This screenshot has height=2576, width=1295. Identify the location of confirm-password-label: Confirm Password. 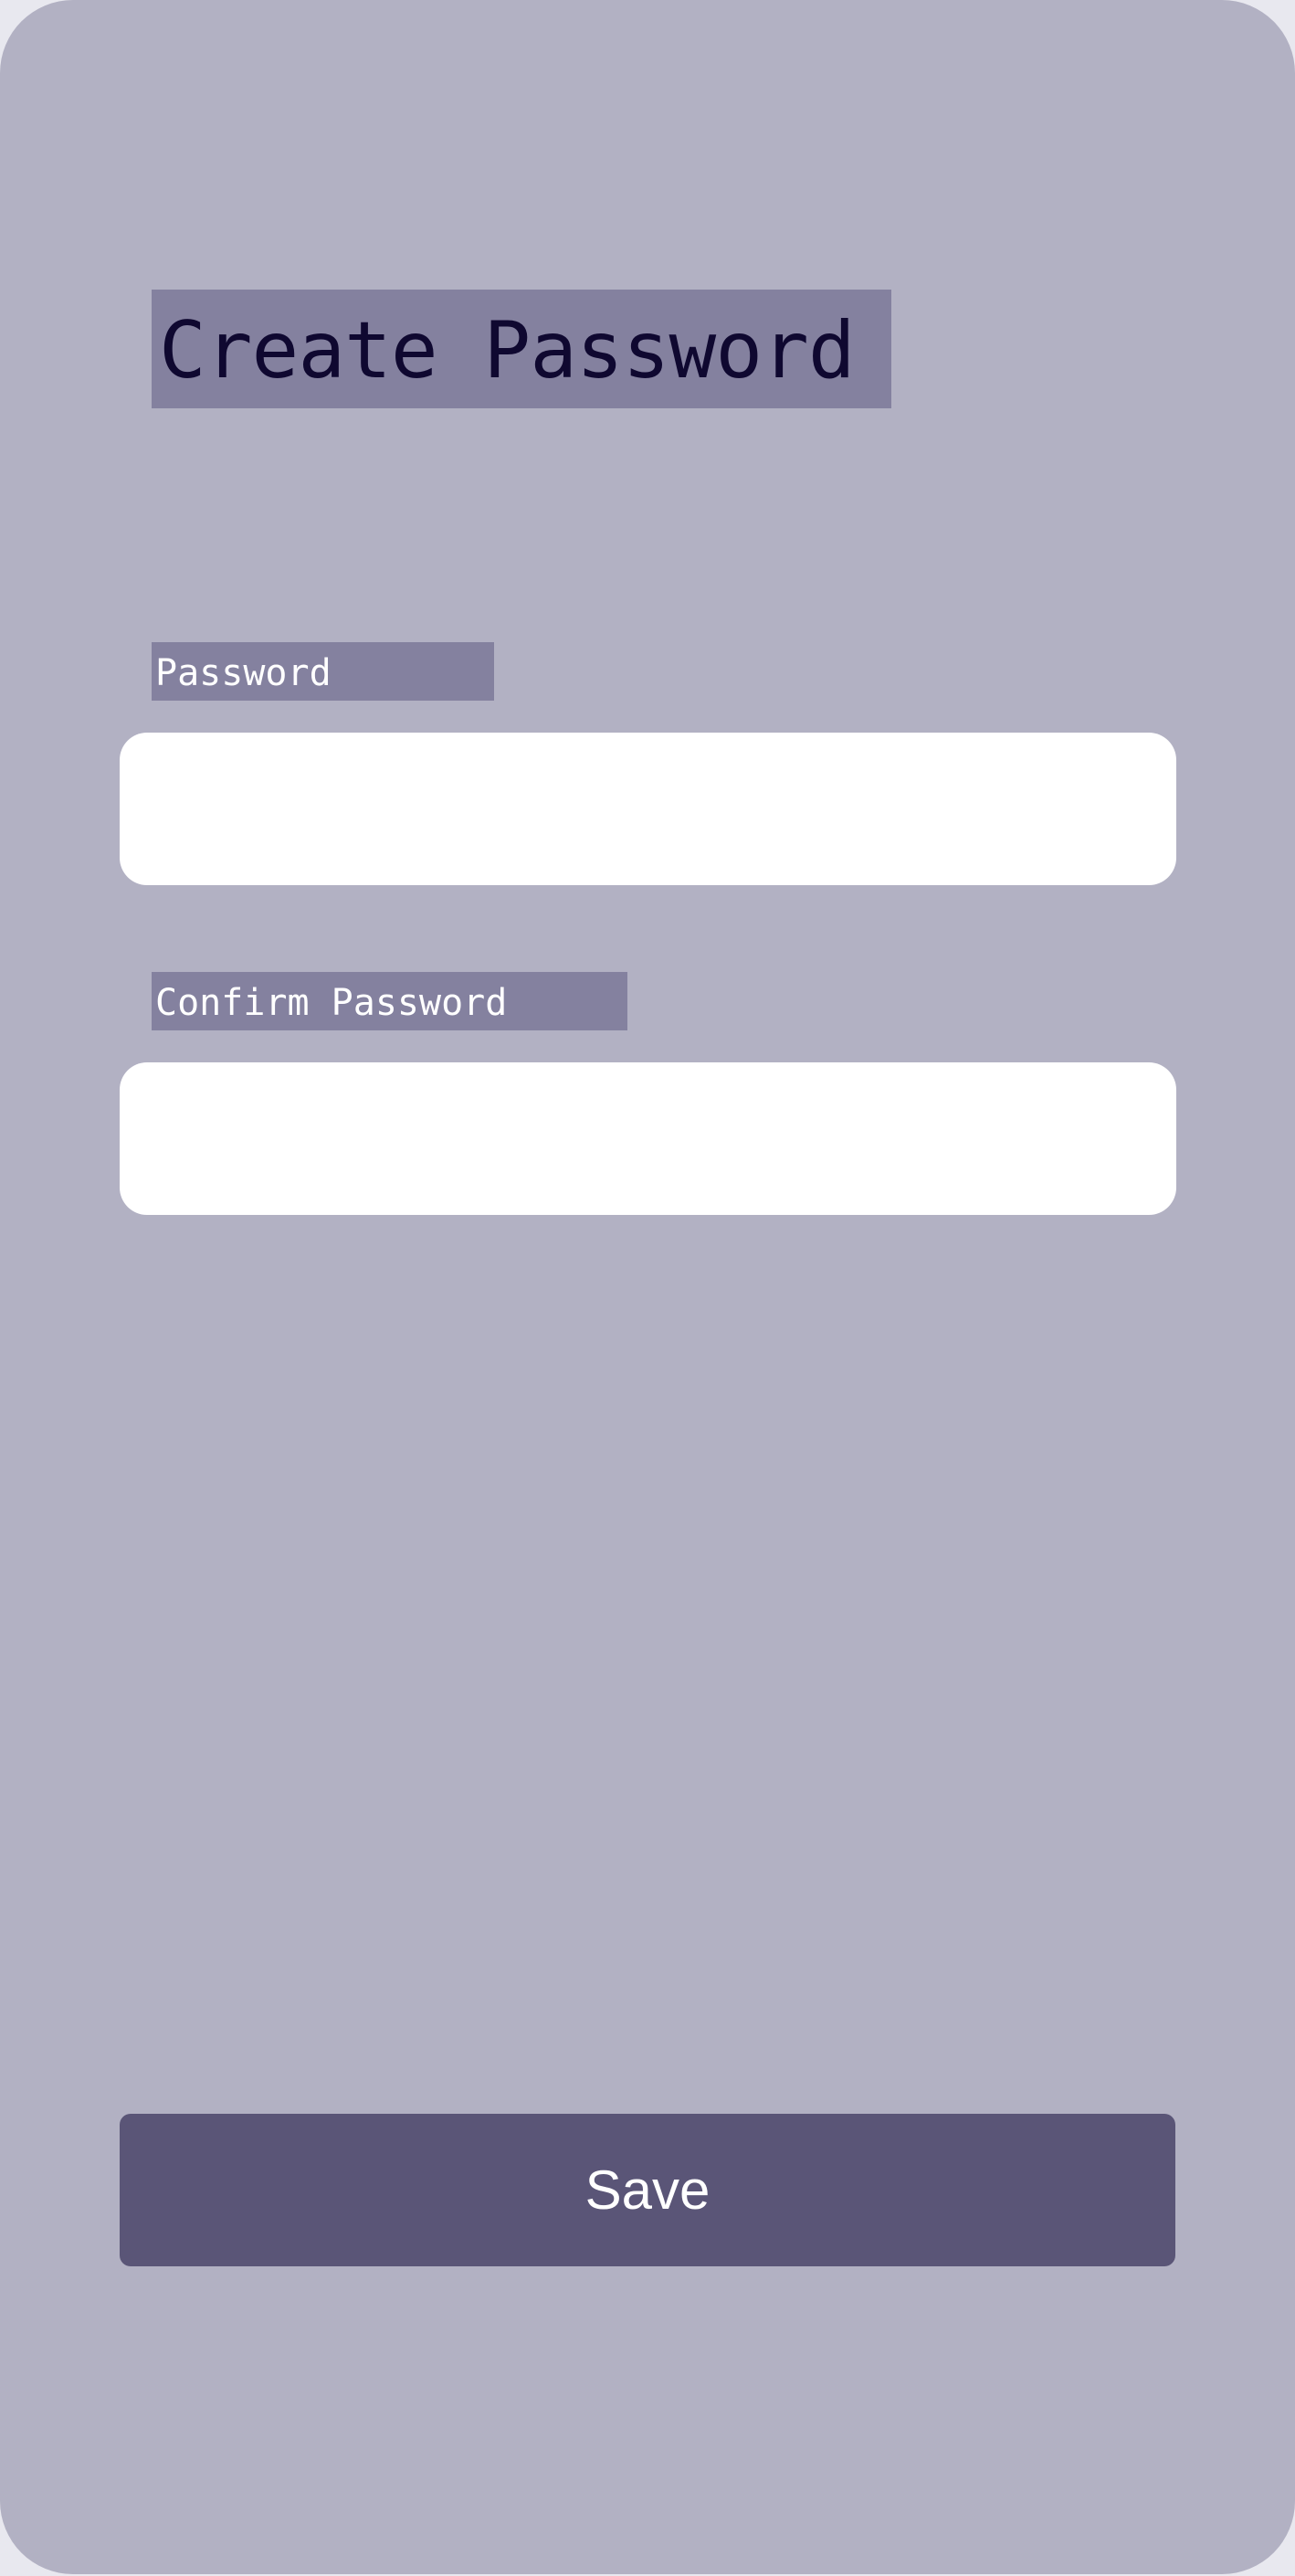
(389, 1001).